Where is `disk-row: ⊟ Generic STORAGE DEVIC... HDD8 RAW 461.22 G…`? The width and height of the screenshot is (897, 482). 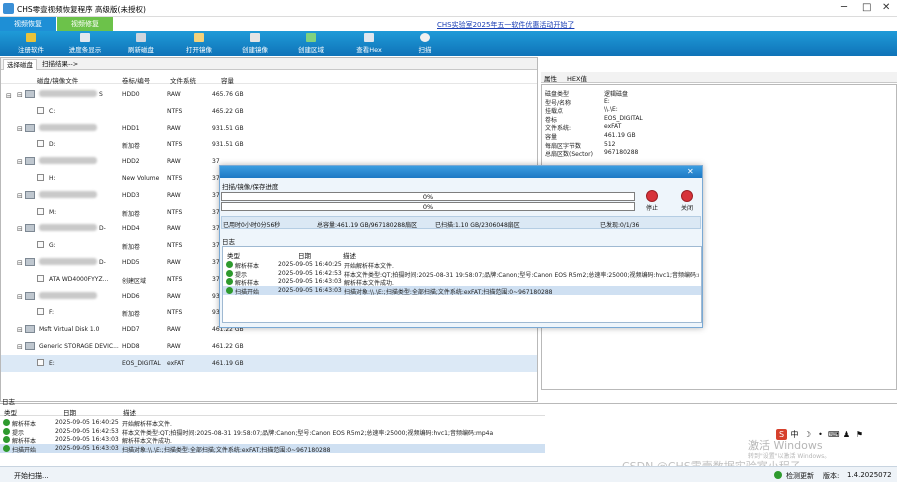 disk-row: ⊟ Generic STORAGE DEVIC... HDD8 RAW 461.22 G… is located at coordinates (269, 346).